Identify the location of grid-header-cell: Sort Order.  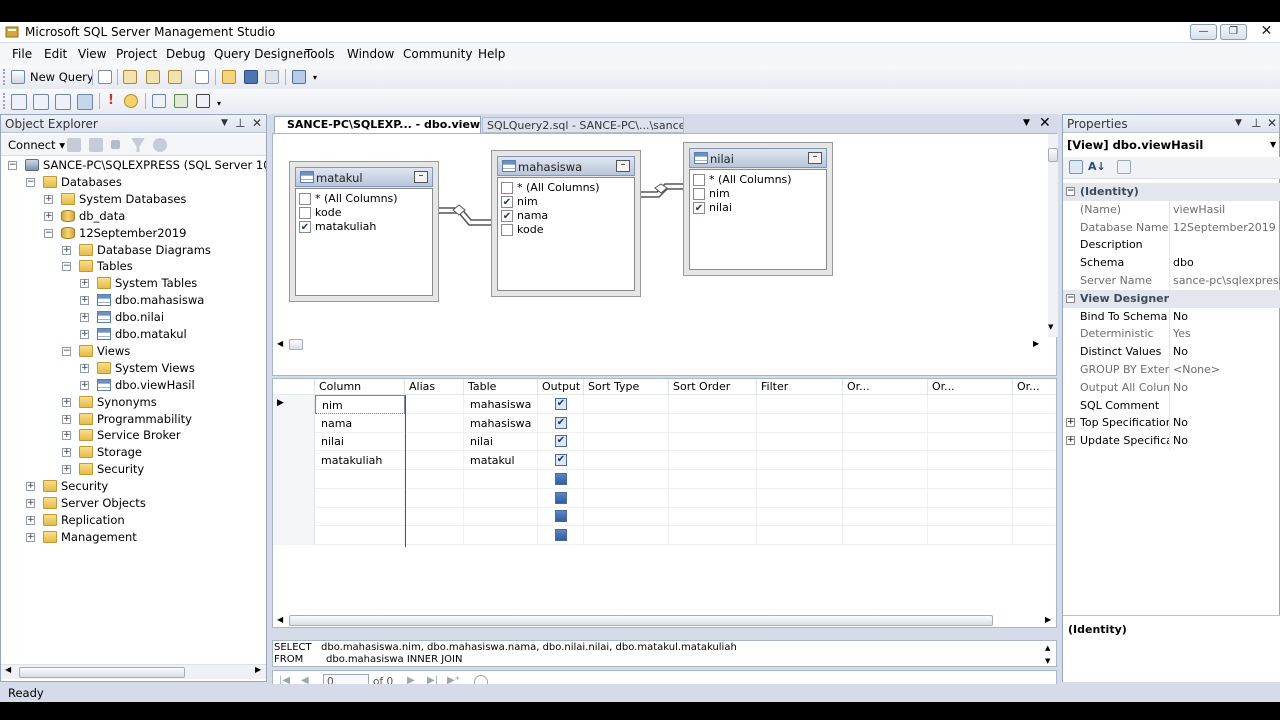
(713, 387).